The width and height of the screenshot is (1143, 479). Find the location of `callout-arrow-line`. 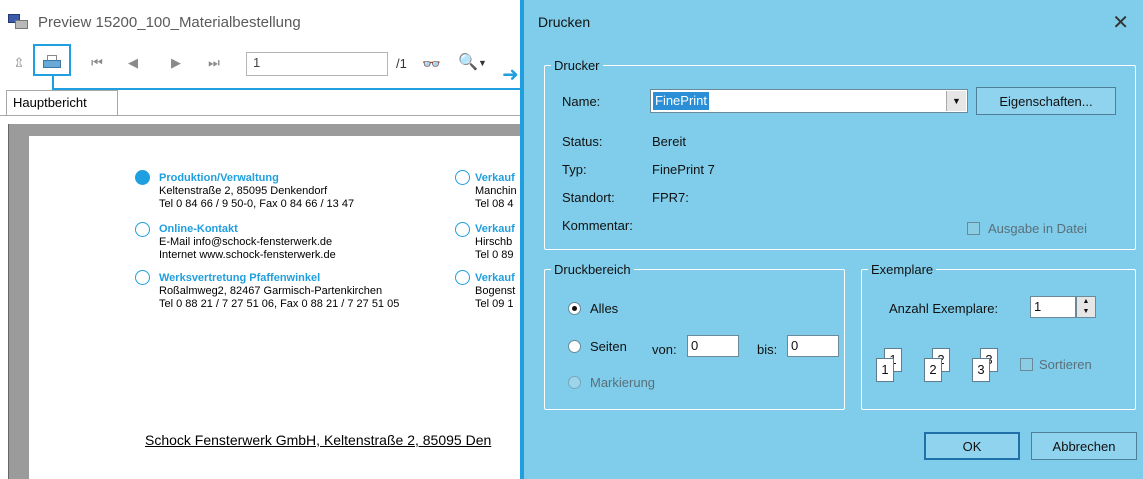

callout-arrow-line is located at coordinates (286, 89).